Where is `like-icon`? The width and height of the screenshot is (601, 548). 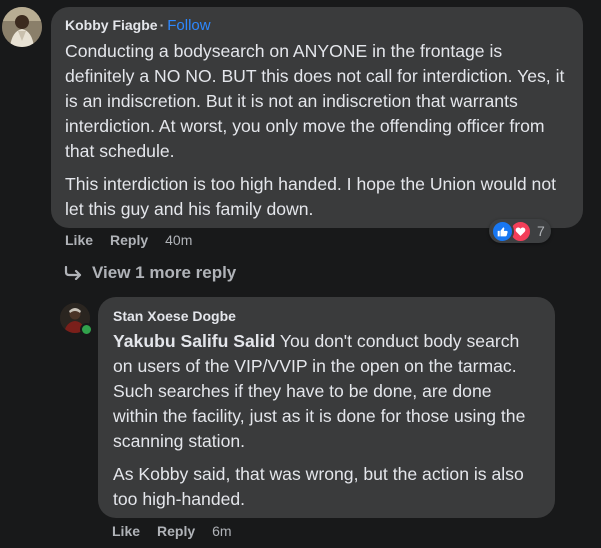 like-icon is located at coordinates (502, 231).